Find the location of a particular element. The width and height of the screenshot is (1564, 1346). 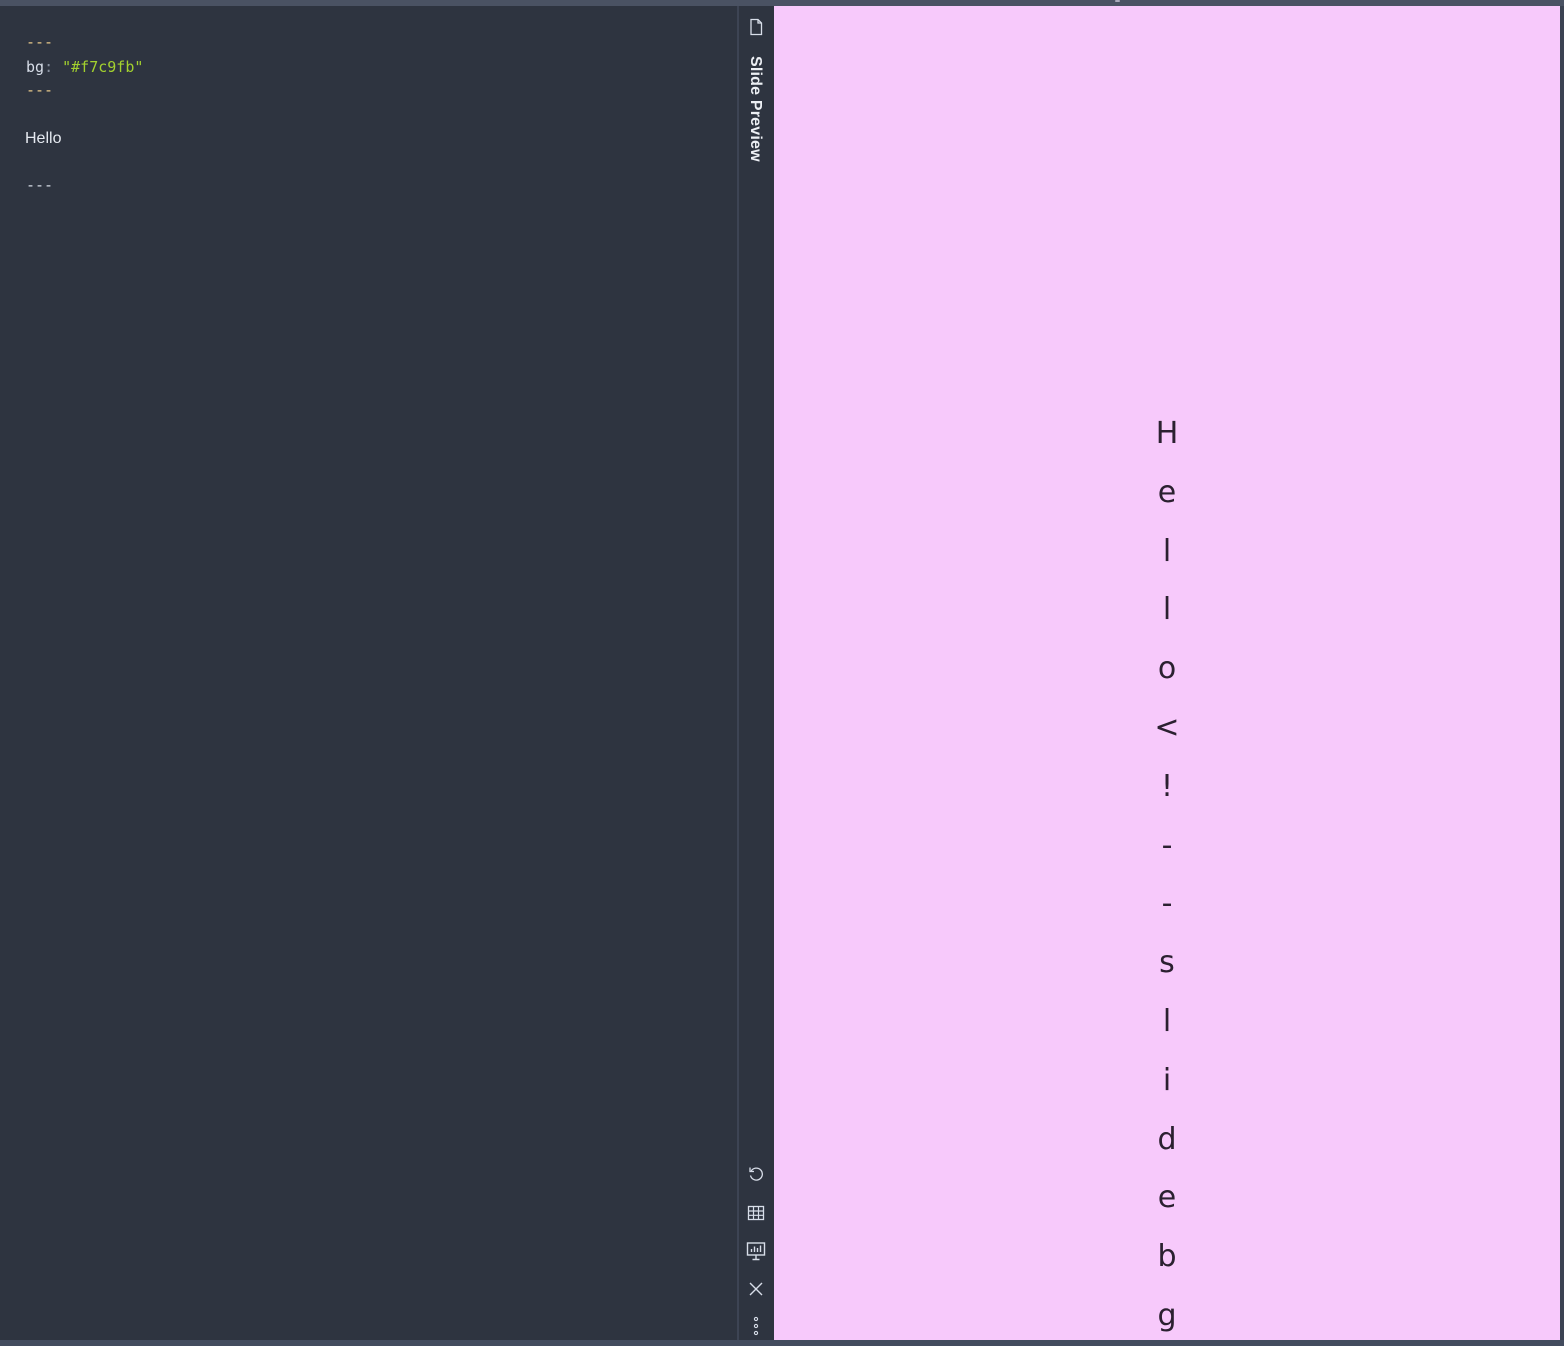

presentation-icon is located at coordinates (756, 1251).